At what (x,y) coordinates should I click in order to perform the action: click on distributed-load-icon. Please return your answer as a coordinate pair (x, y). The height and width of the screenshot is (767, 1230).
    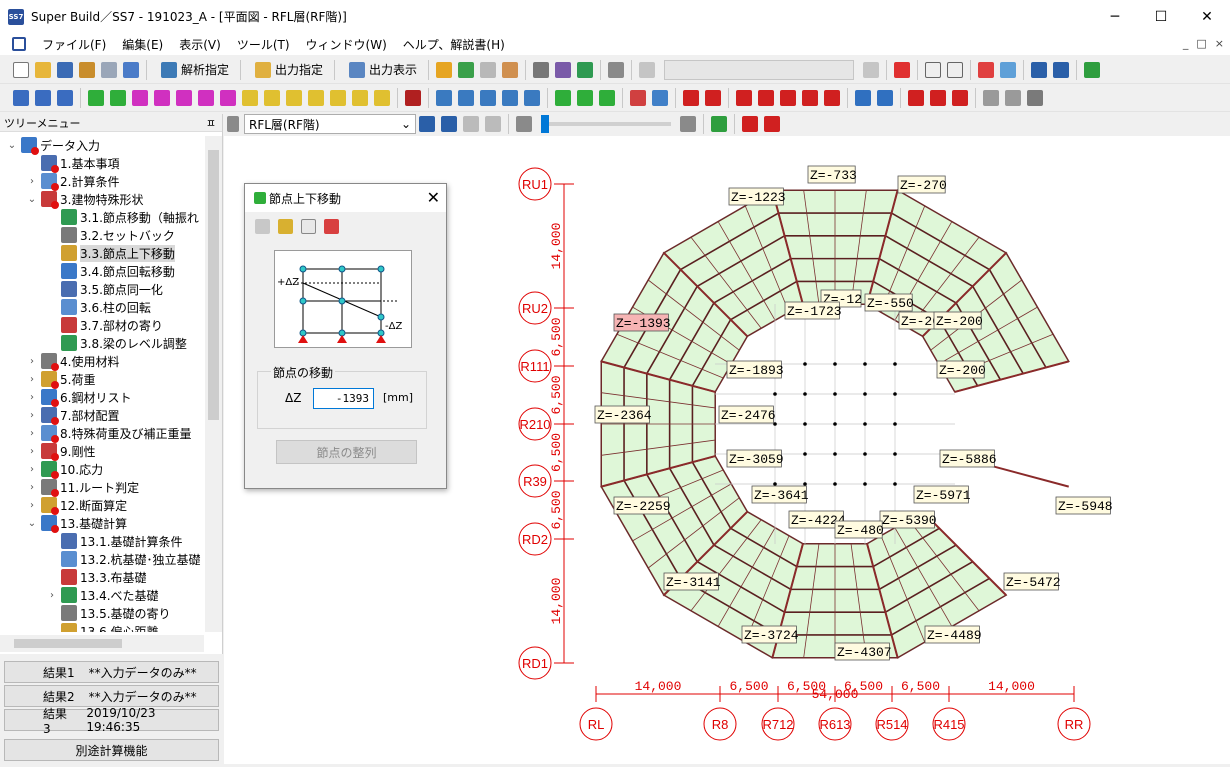
    Looking at the image, I should click on (744, 97).